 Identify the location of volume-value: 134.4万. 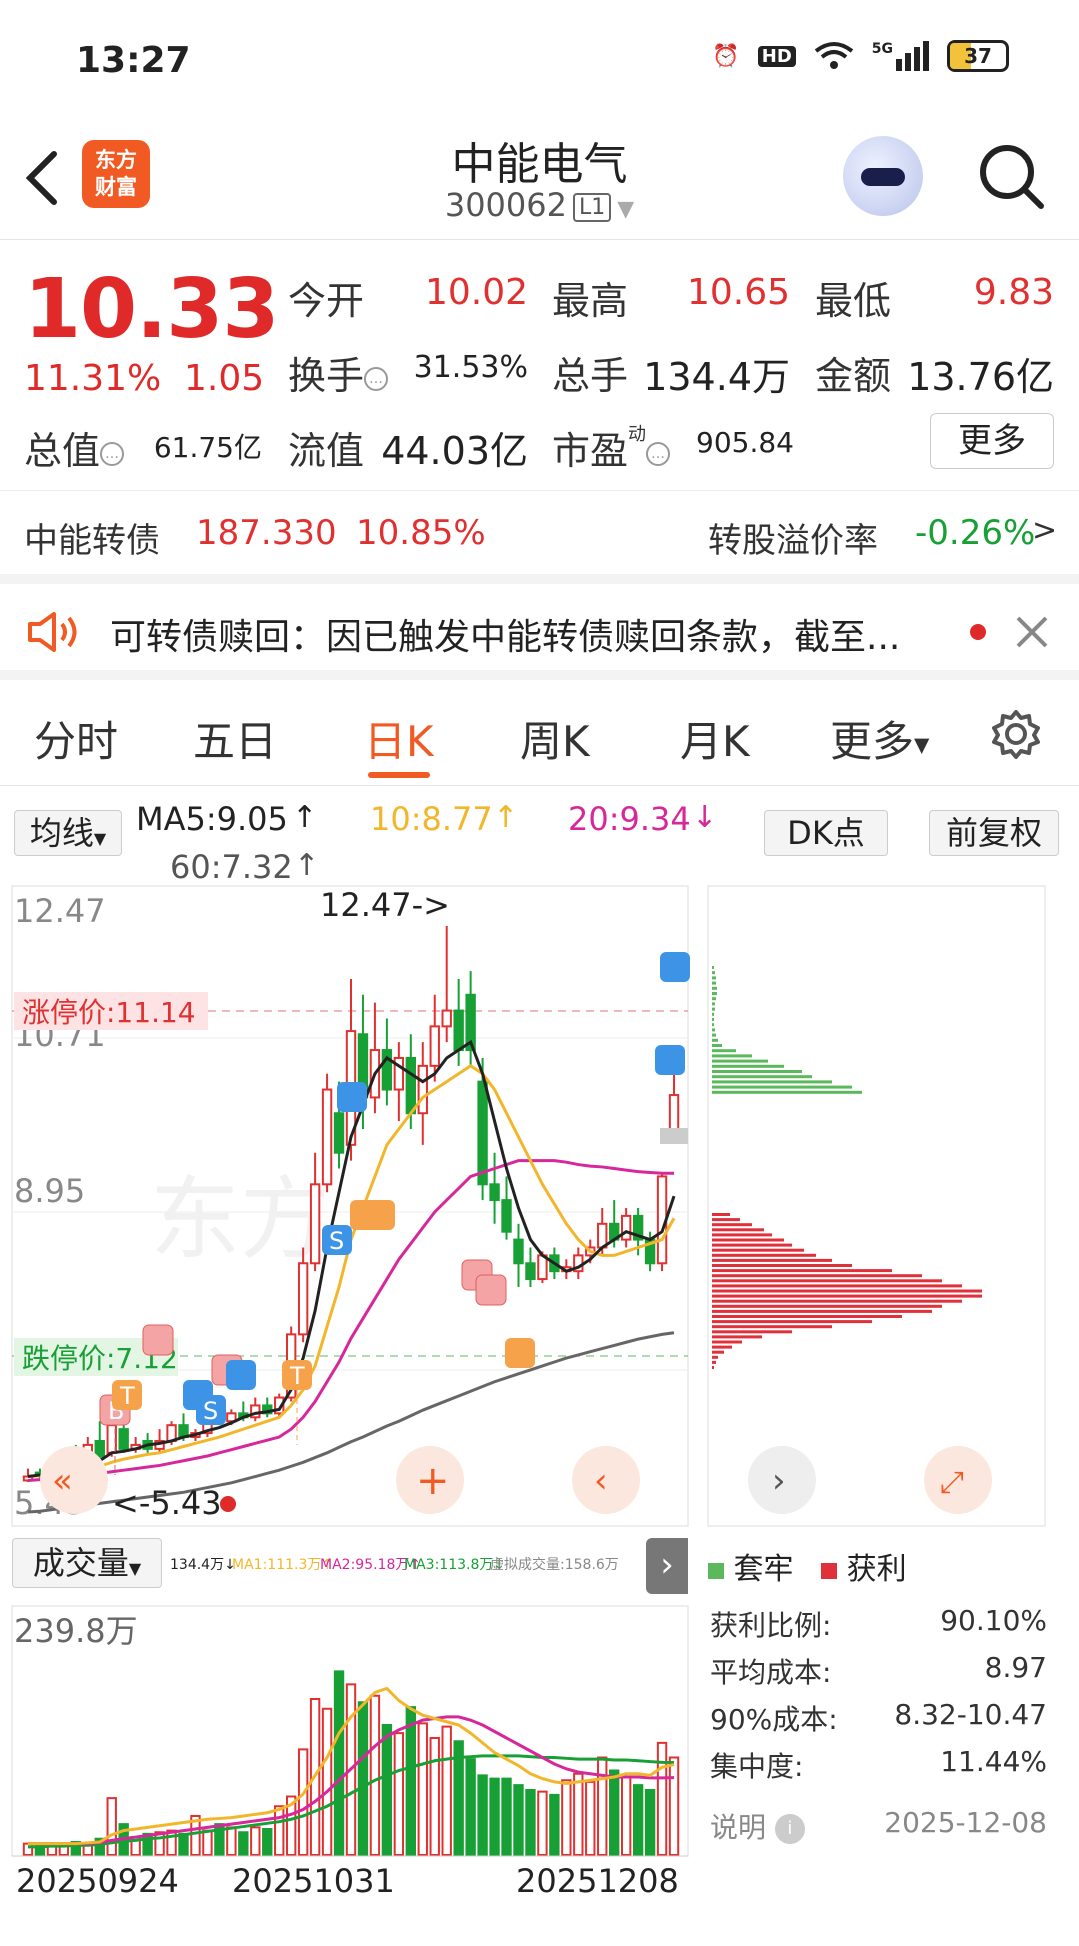
(716, 377).